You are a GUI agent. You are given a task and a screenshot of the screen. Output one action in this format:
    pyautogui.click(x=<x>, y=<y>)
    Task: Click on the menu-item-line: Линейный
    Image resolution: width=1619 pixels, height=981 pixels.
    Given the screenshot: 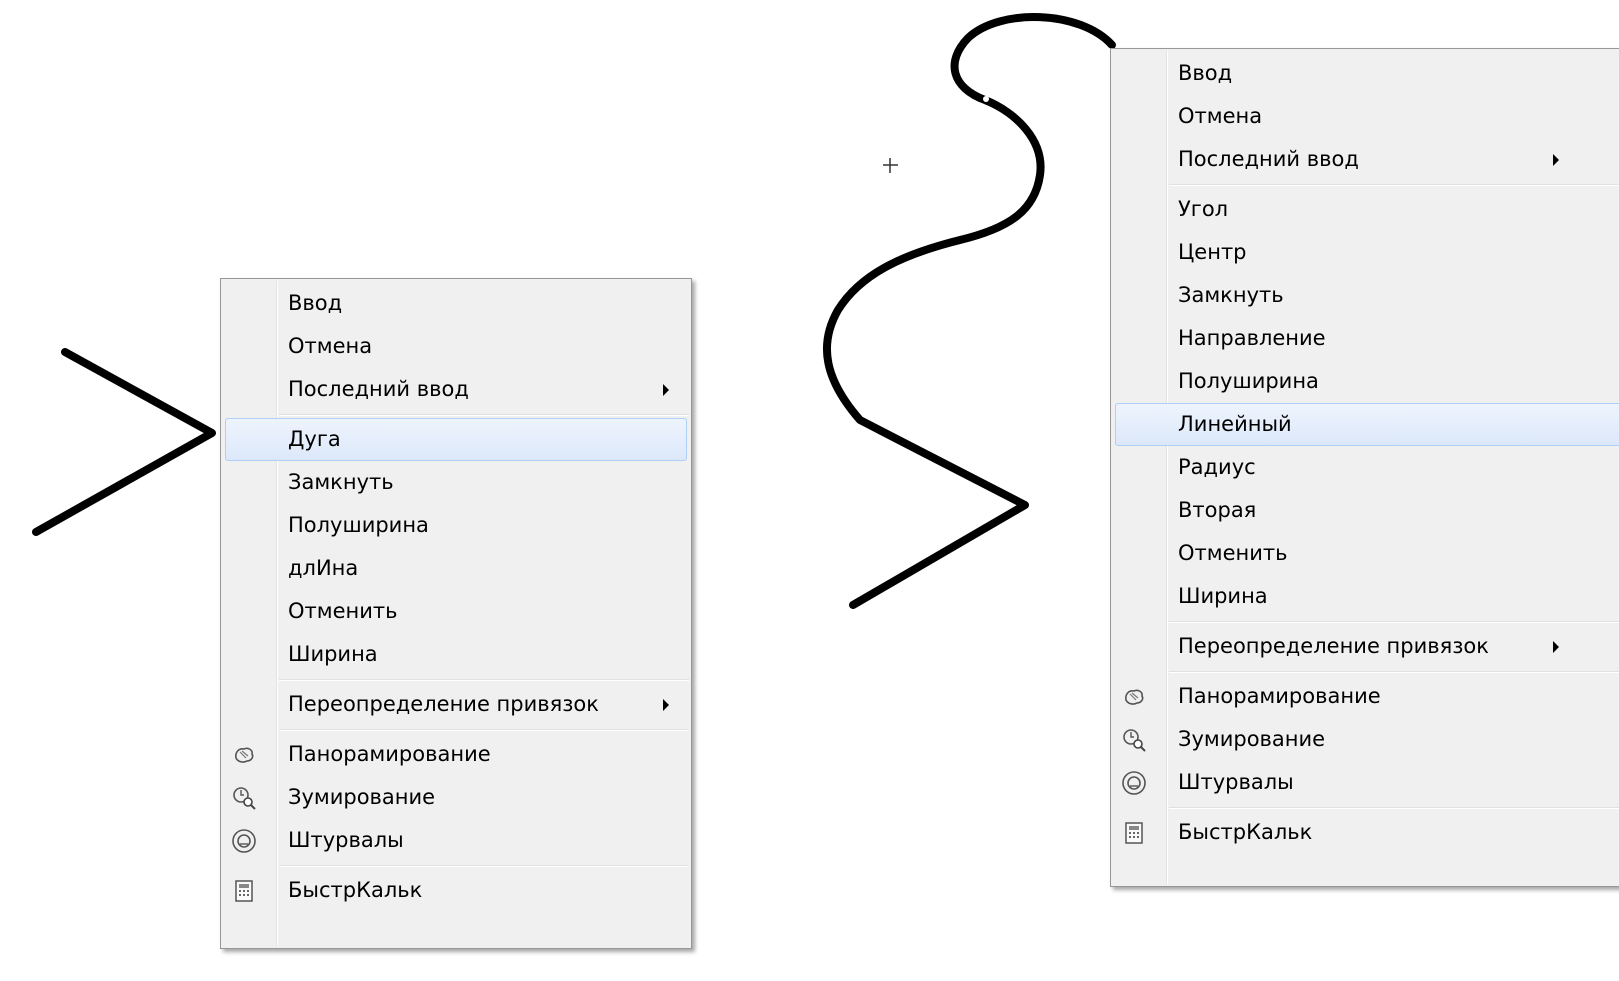 What is the action you would take?
    pyautogui.click(x=1367, y=424)
    